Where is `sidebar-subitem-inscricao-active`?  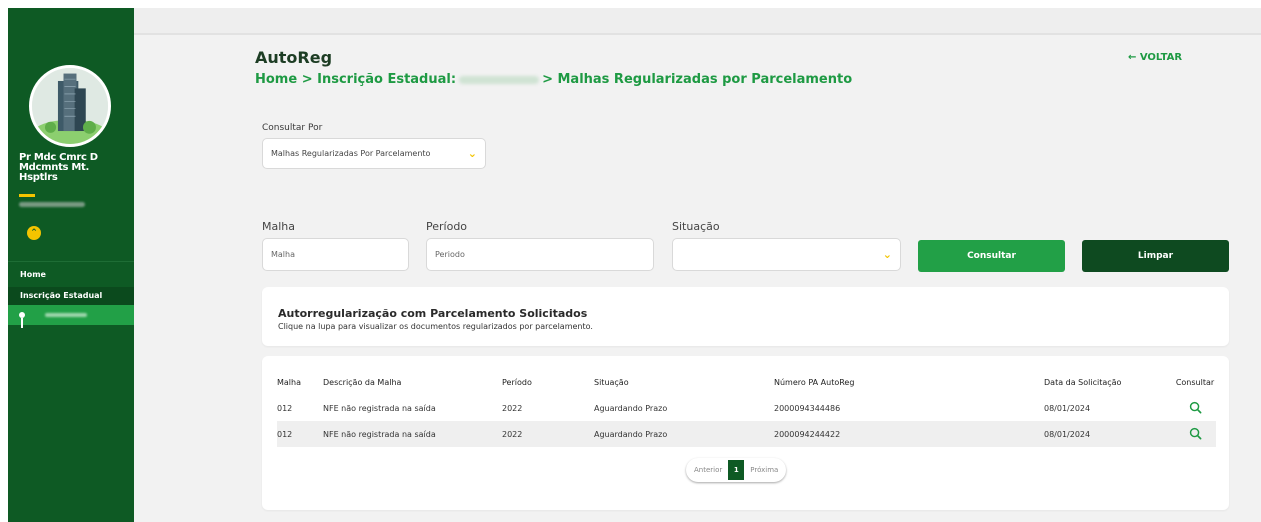 sidebar-subitem-inscricao-active is located at coordinates (71, 316).